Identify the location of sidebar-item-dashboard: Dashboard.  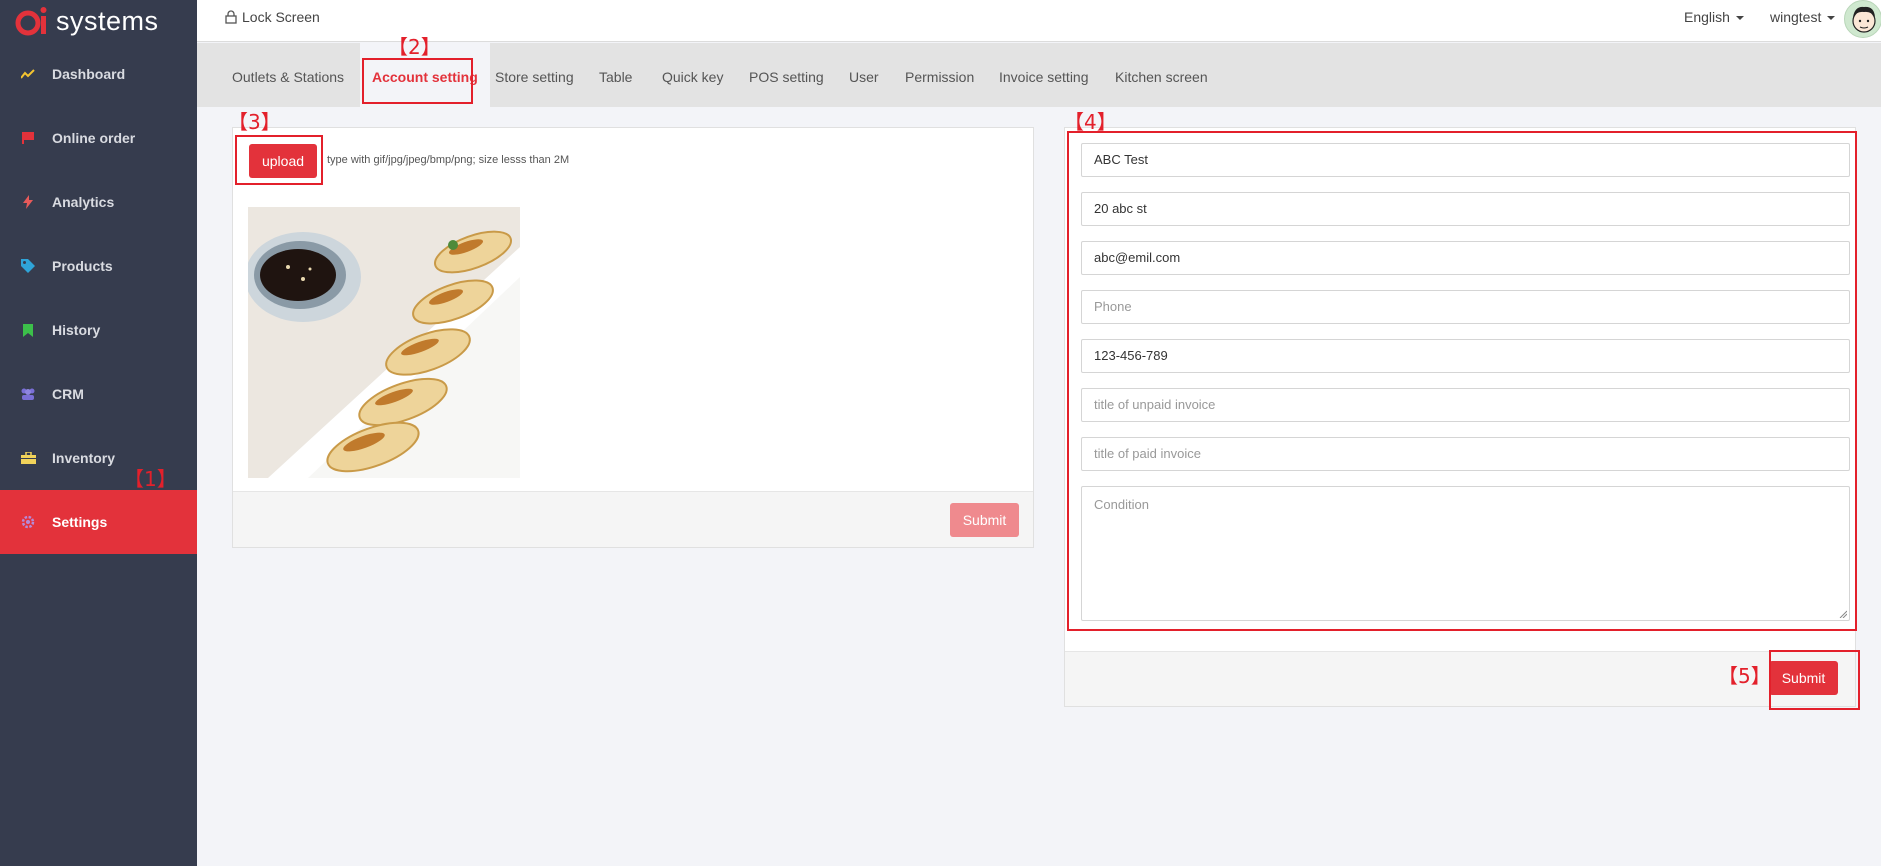
(98, 74).